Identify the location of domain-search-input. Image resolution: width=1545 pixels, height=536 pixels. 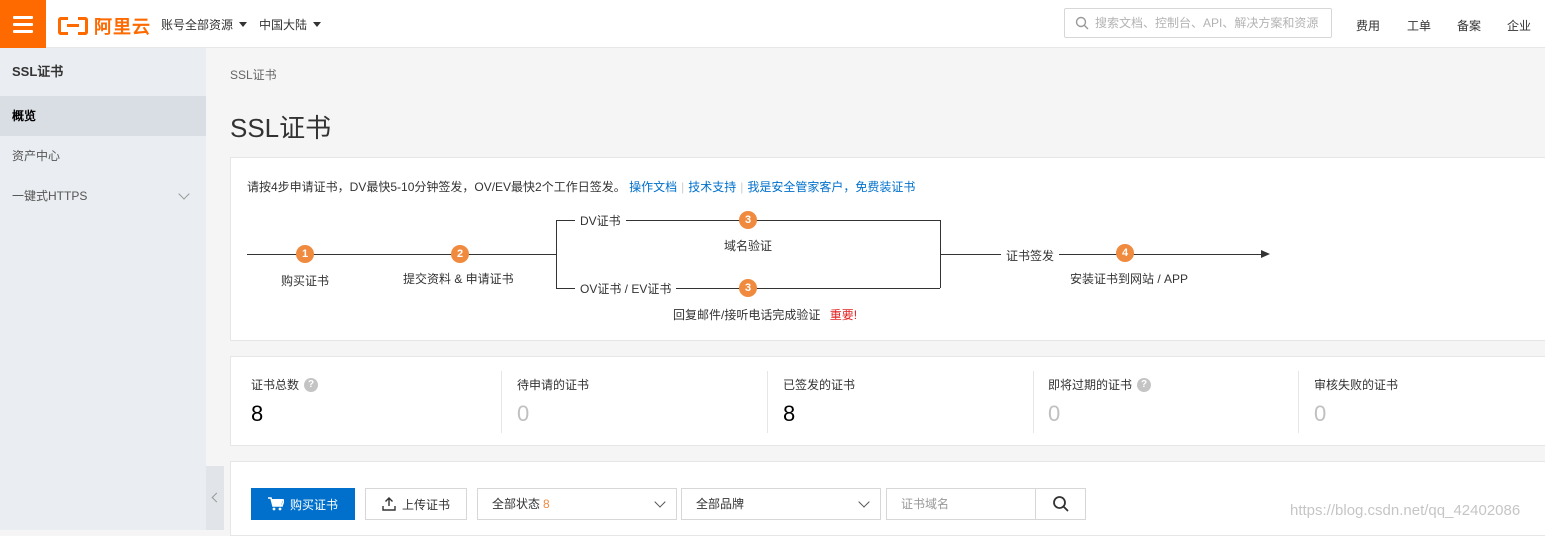
(961, 504).